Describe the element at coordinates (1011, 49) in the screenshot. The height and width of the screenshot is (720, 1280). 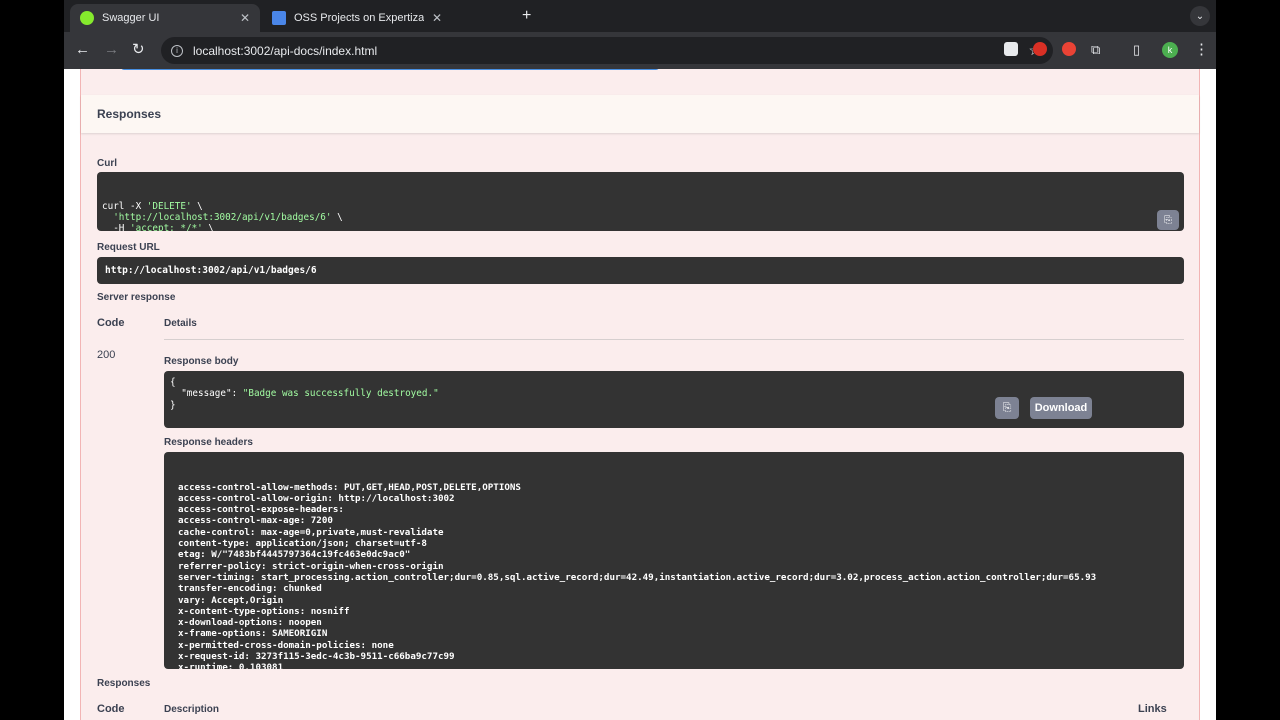
I see `extension-b-icon` at that location.